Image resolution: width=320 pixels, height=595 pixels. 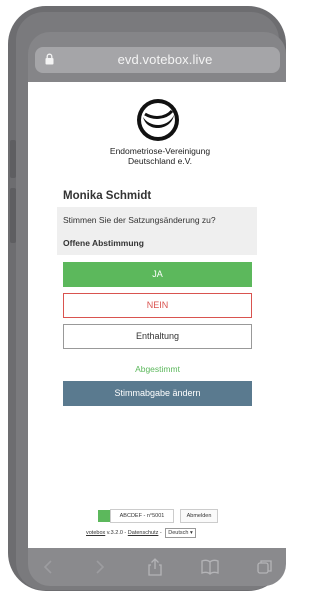 What do you see at coordinates (49, 59) in the screenshot?
I see `lock-icon` at bounding box center [49, 59].